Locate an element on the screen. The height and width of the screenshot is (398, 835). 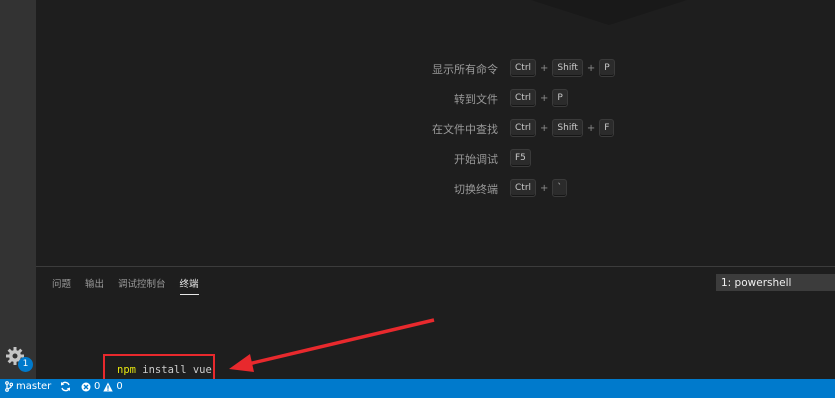
shortcut-find-in-files: 在文件中查找 Ctrl + Shift + F is located at coordinates (435, 129).